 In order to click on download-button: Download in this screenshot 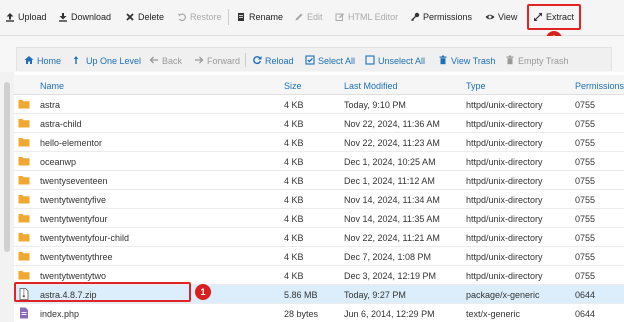, I will do `click(84, 17)`.